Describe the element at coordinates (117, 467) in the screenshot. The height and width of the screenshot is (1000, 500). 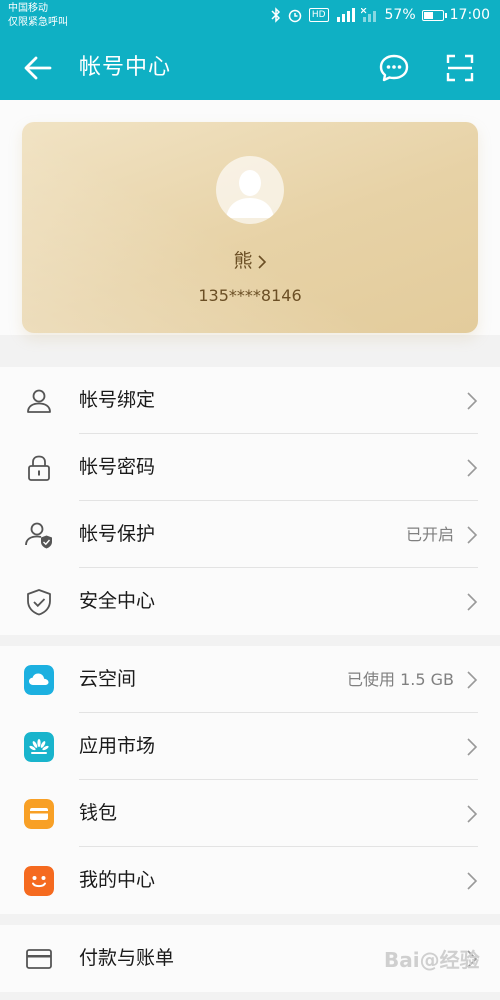
I see `row-label: 帐号密码` at that location.